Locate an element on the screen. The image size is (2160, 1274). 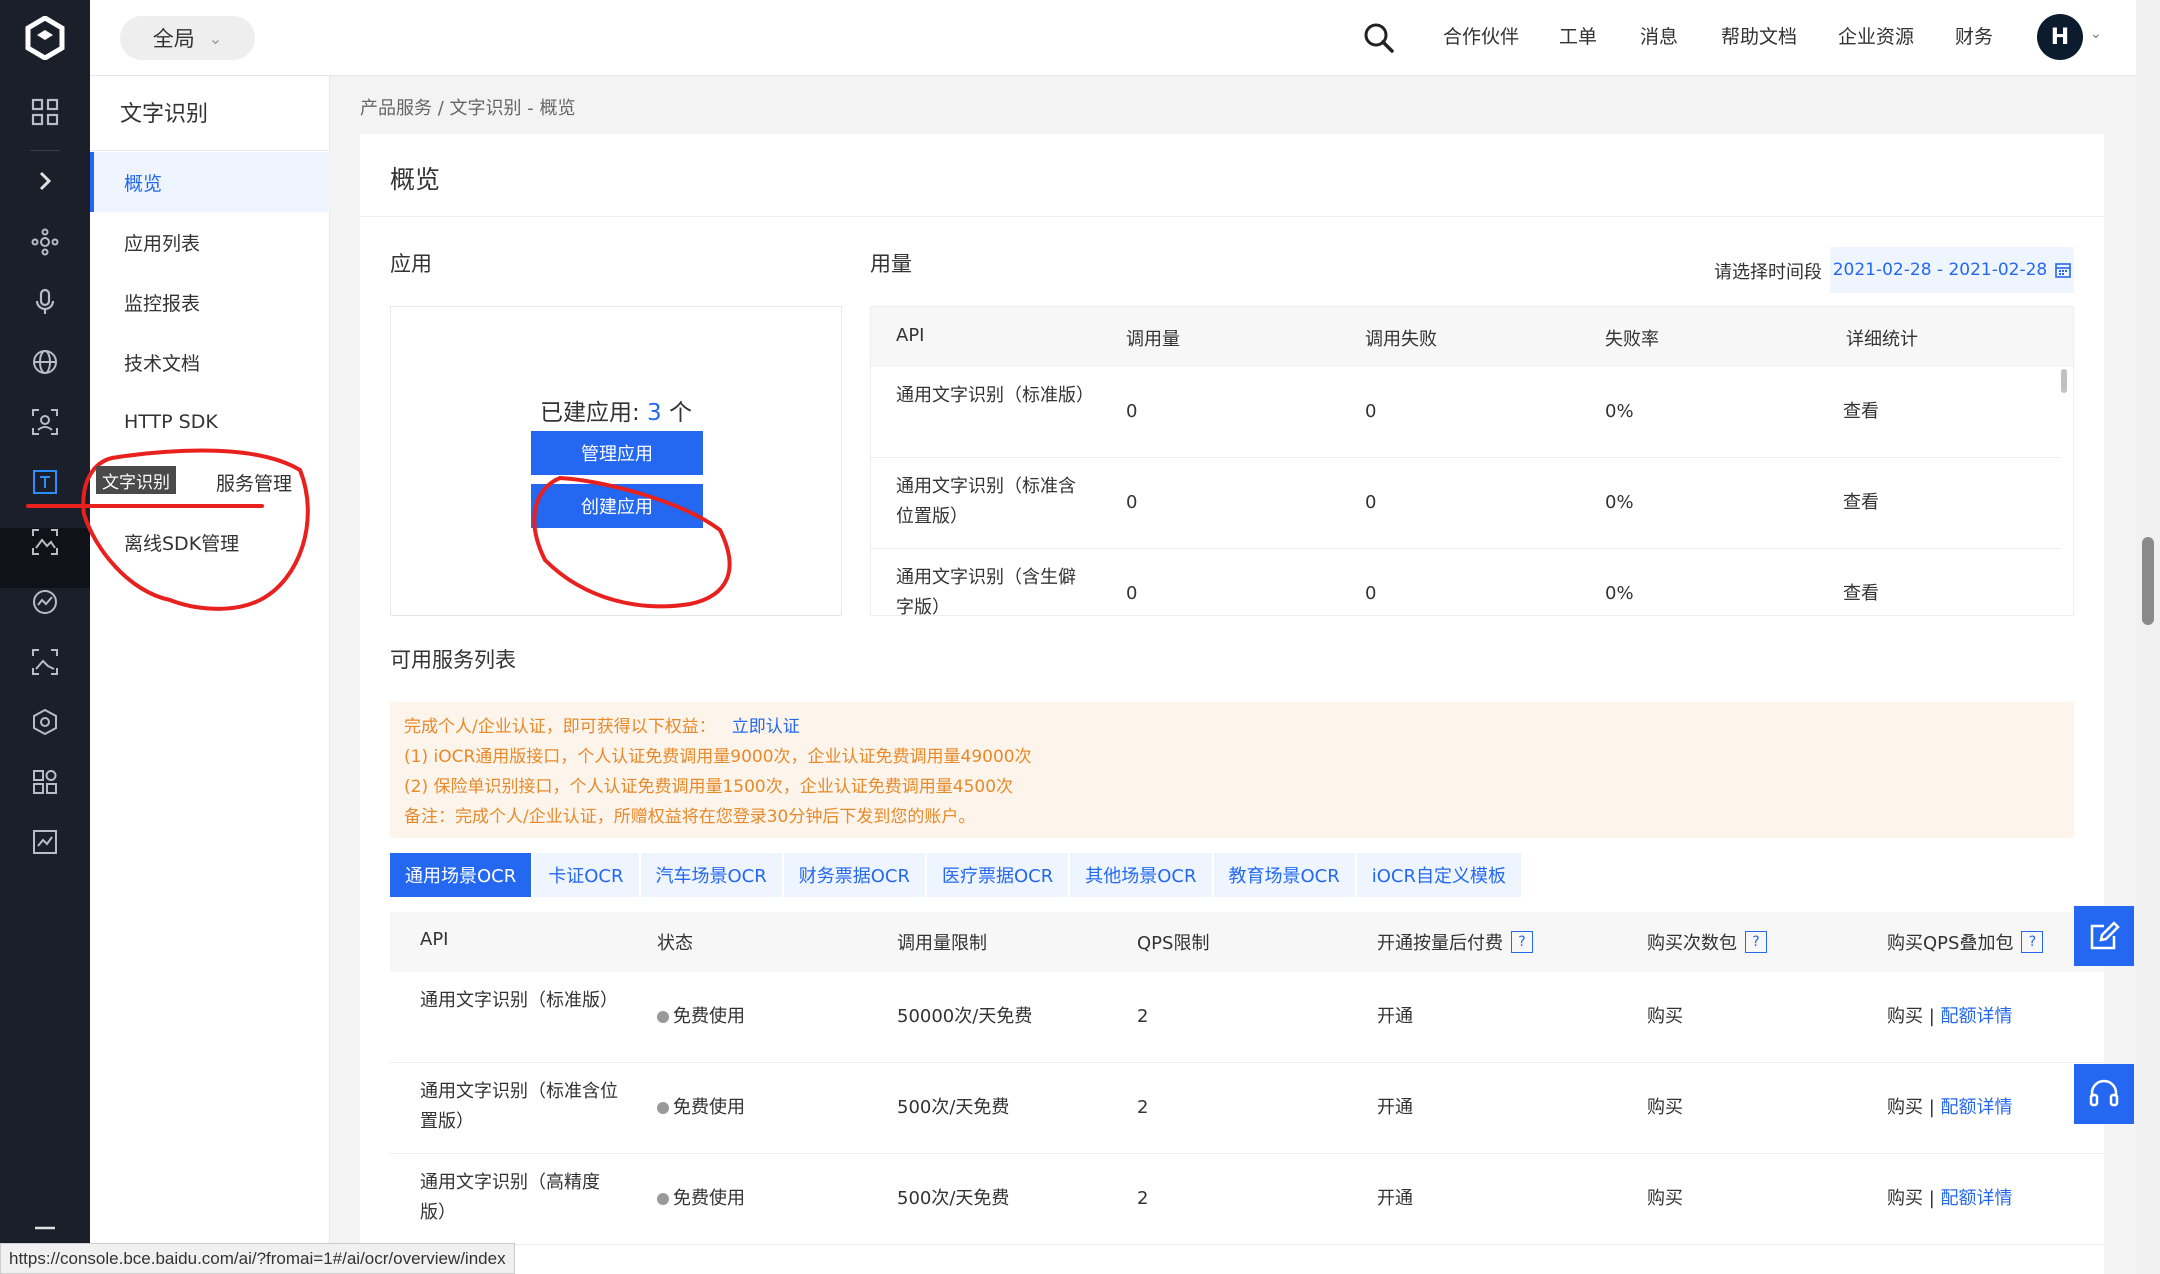
scrollbar-thumb is located at coordinates (2148, 581).